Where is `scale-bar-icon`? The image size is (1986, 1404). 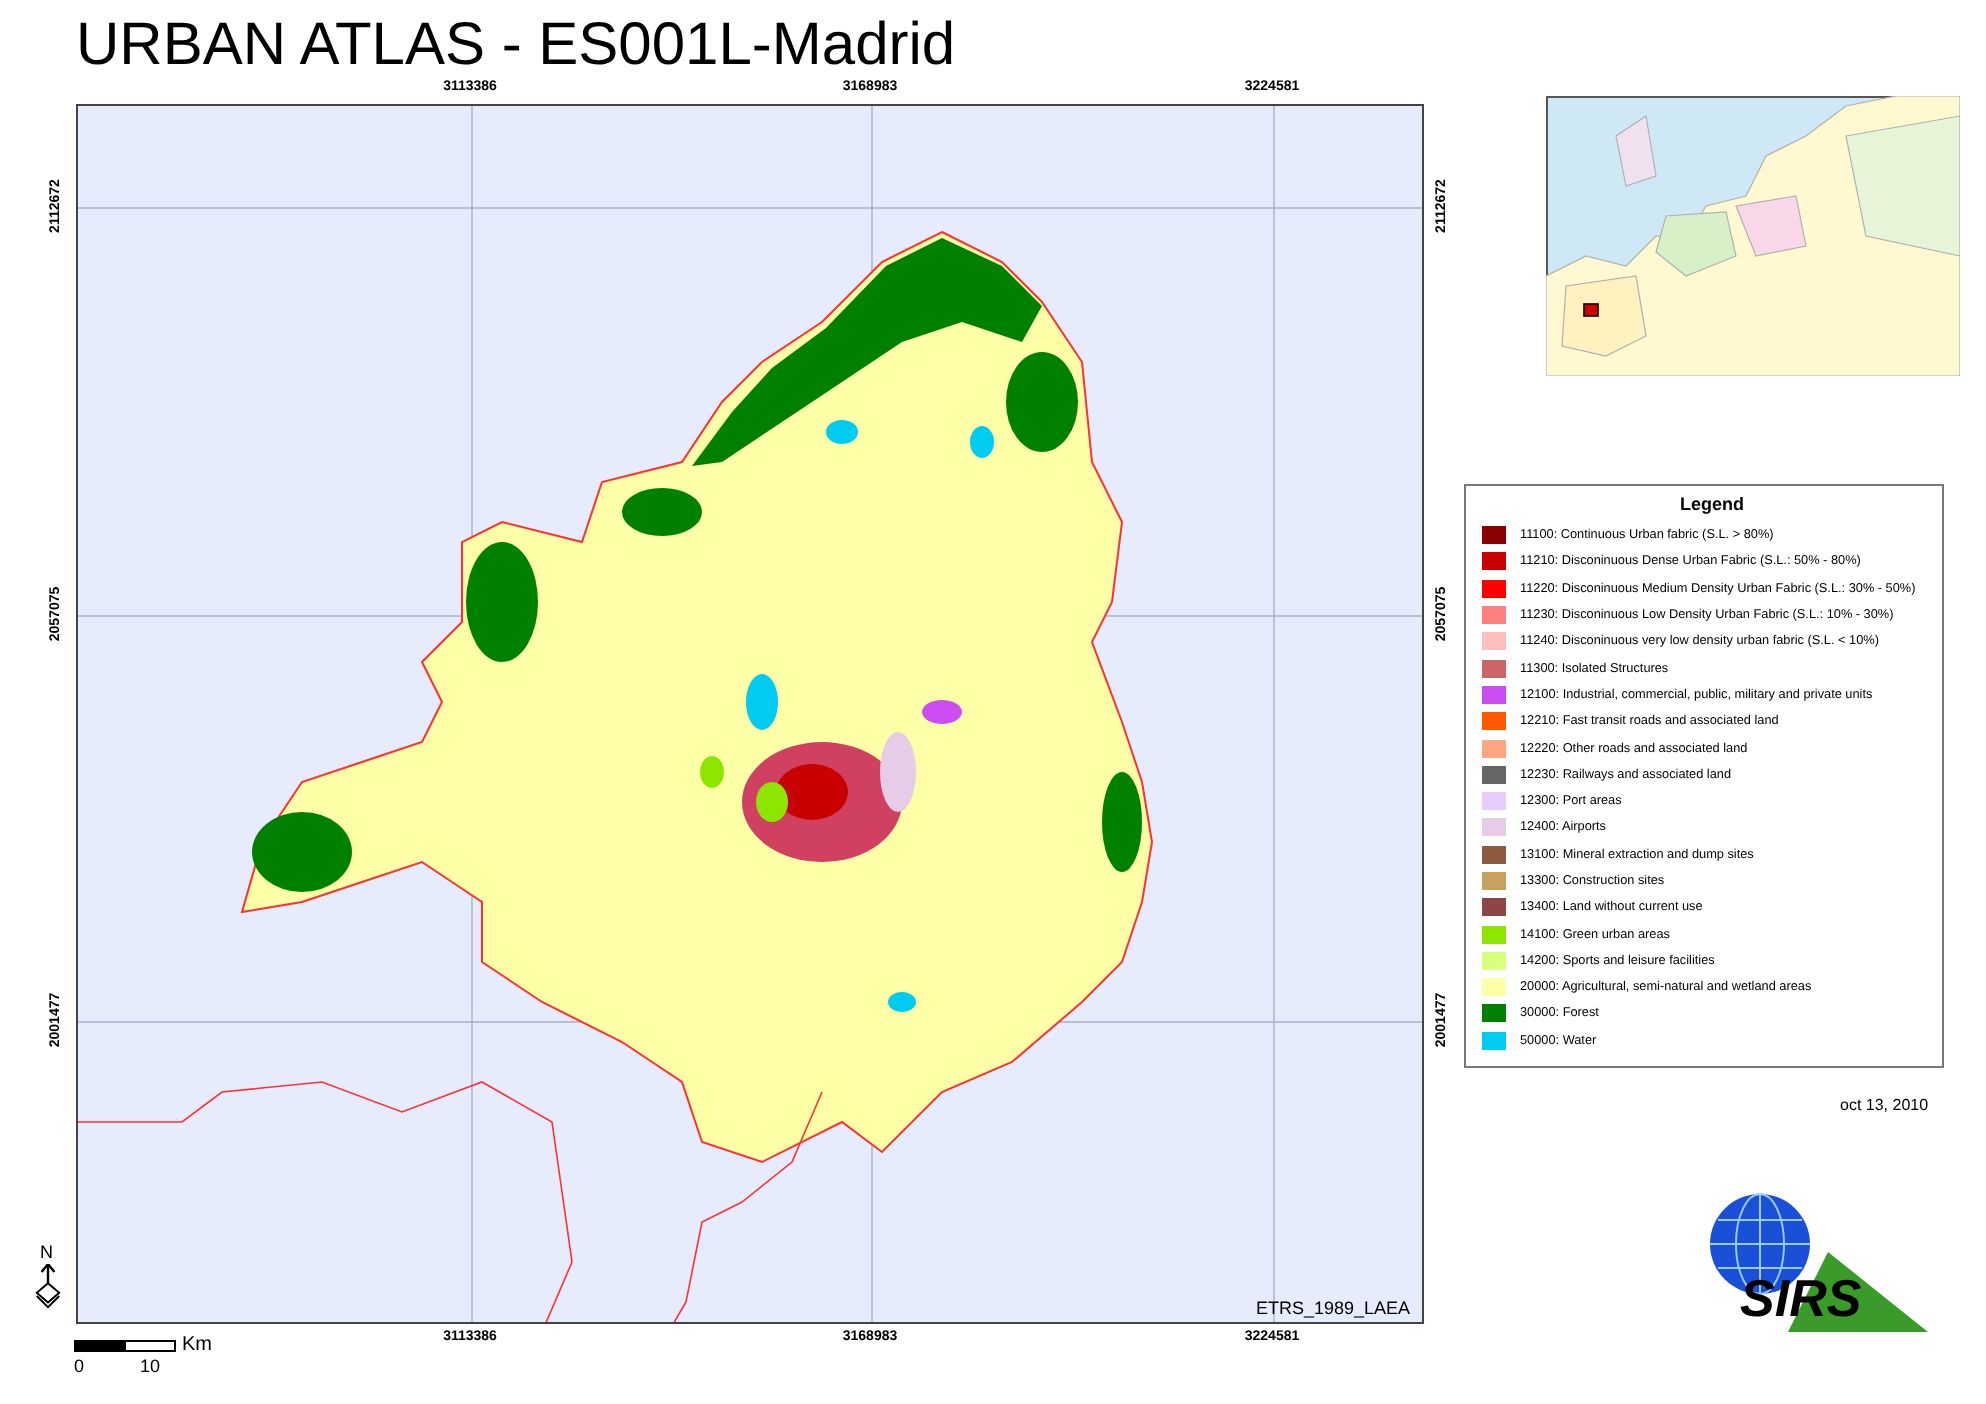
scale-bar-icon is located at coordinates (126, 1346).